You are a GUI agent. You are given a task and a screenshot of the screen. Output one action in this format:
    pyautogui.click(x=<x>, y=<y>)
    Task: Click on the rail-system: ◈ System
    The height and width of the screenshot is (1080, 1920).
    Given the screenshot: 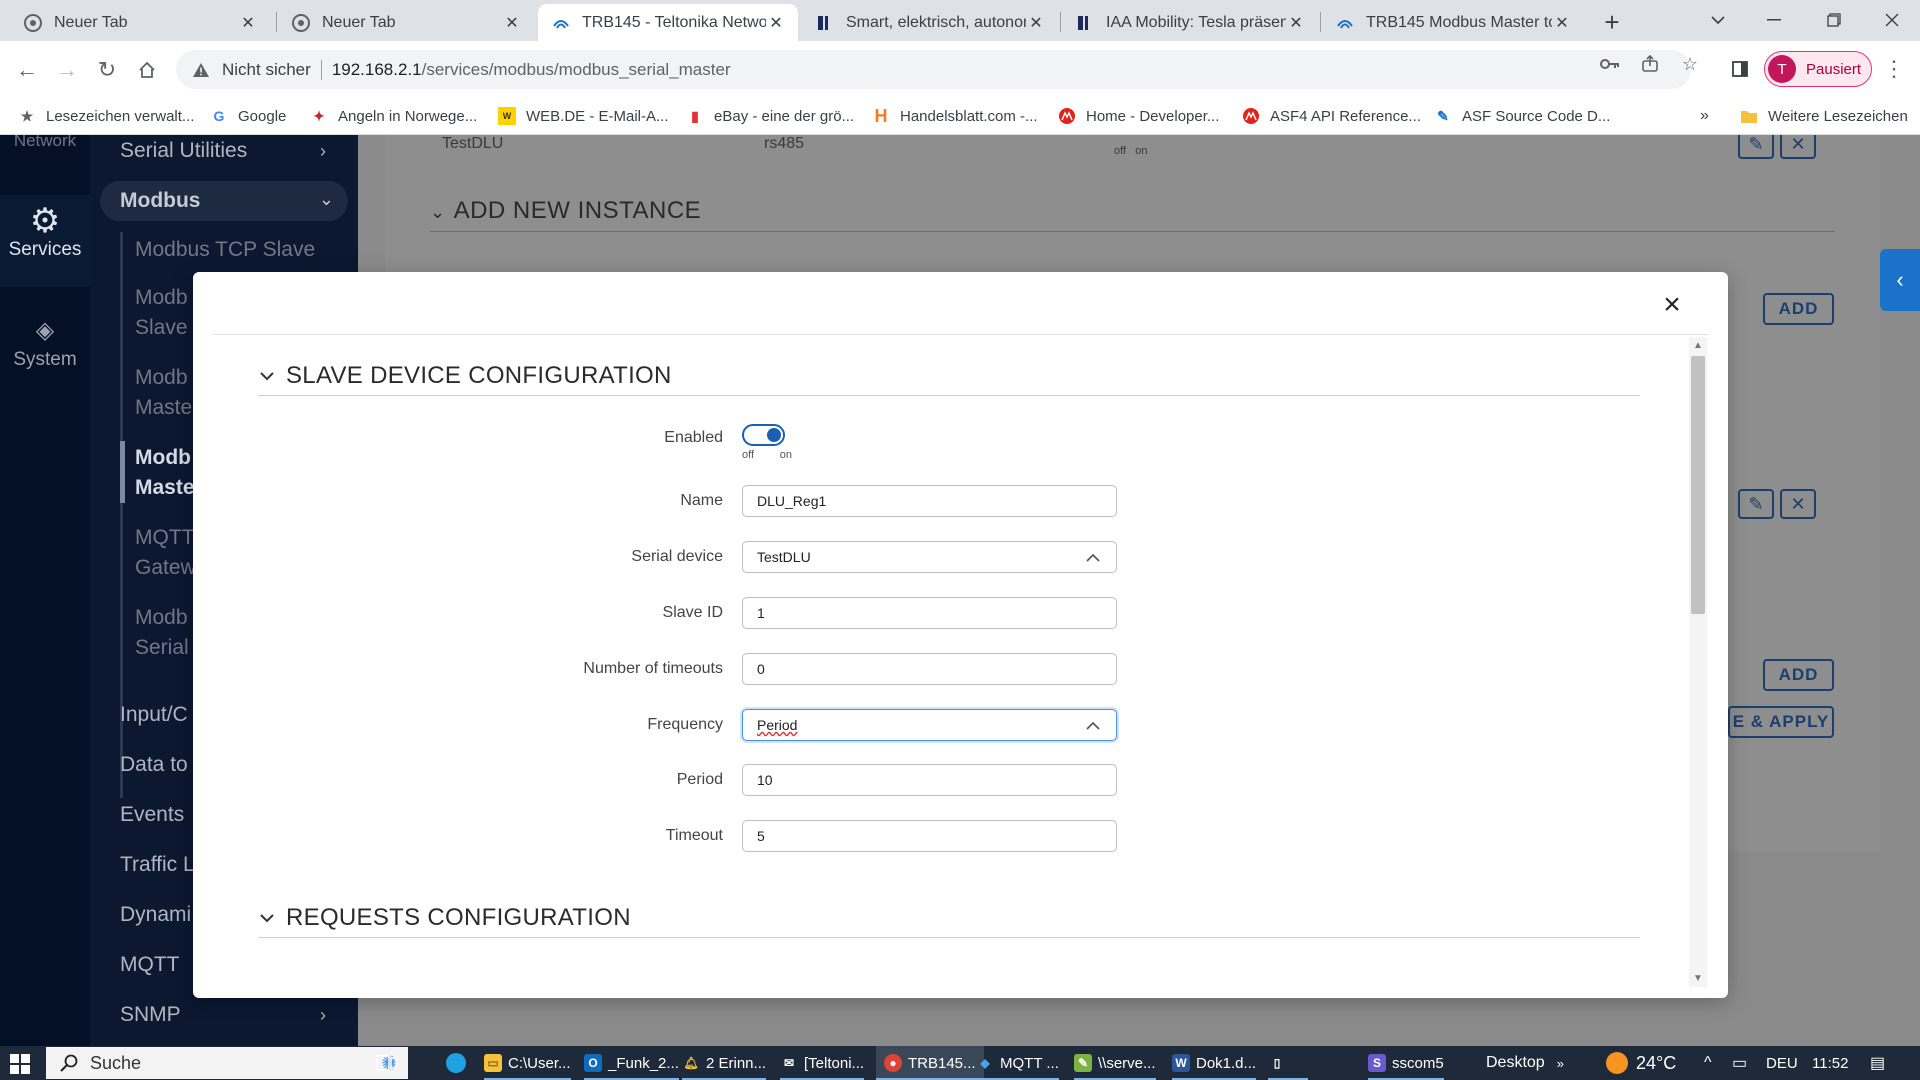 What is the action you would take?
    pyautogui.click(x=45, y=342)
    